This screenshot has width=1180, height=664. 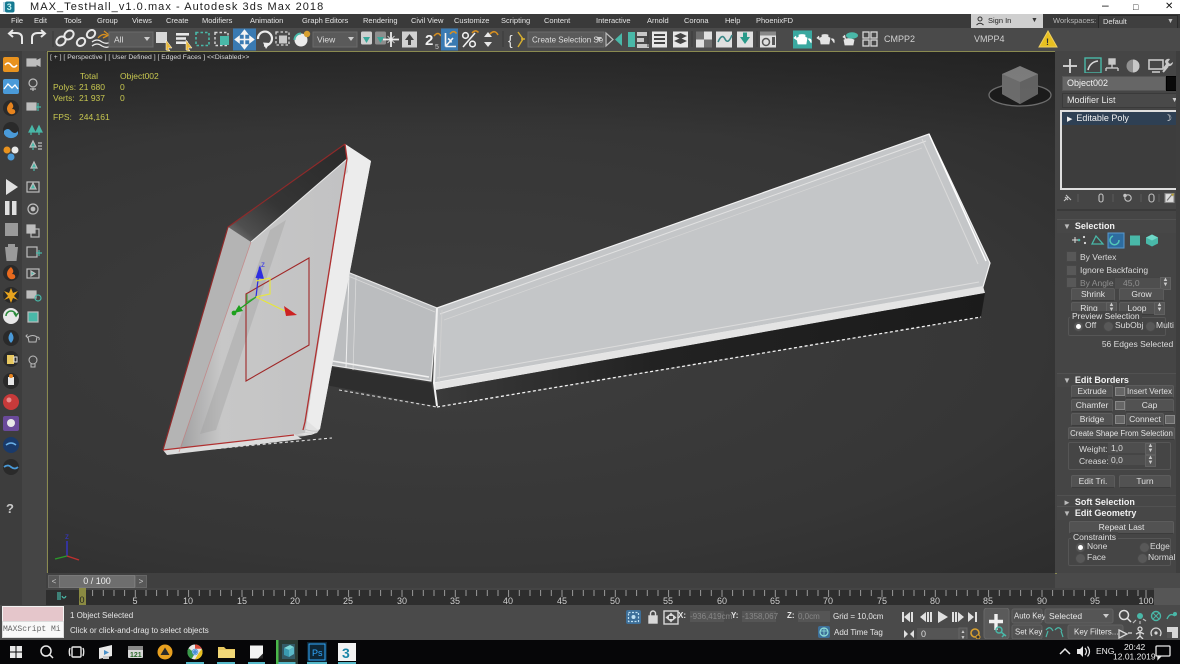 I want to click on svg-text: 2, so click(x=429, y=40).